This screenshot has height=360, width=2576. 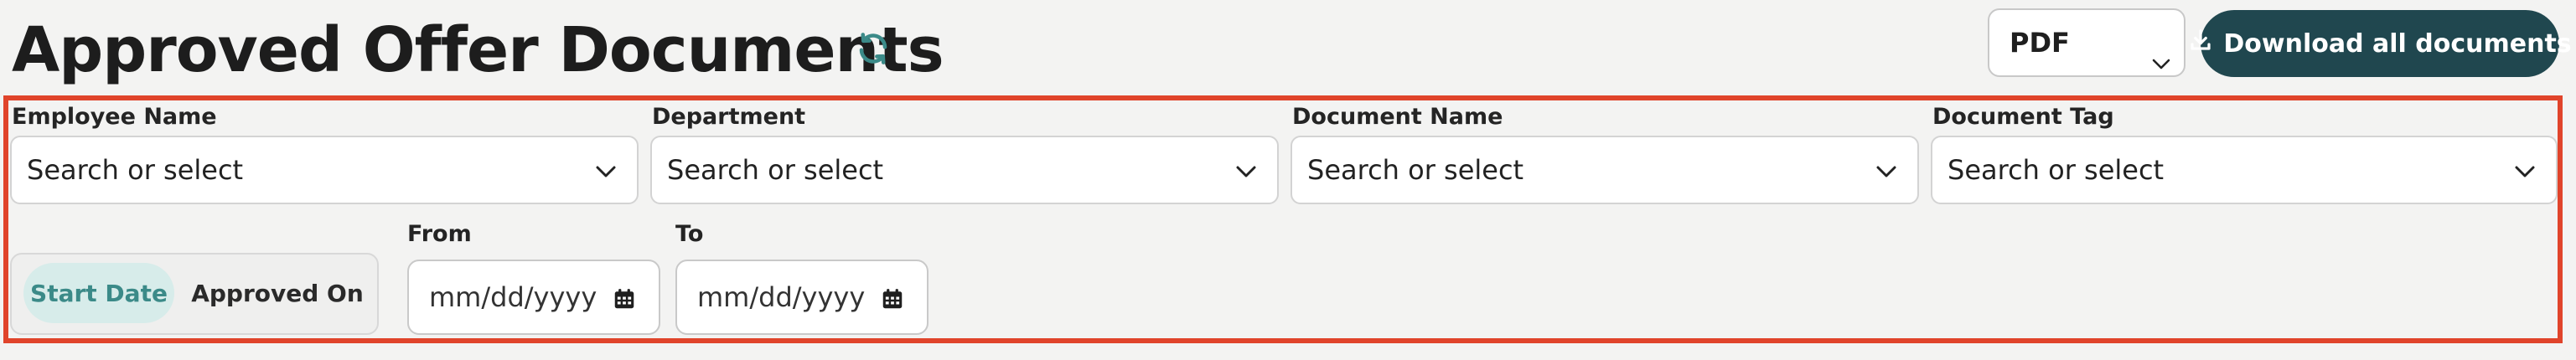 I want to click on department-label: Department, so click(x=729, y=117).